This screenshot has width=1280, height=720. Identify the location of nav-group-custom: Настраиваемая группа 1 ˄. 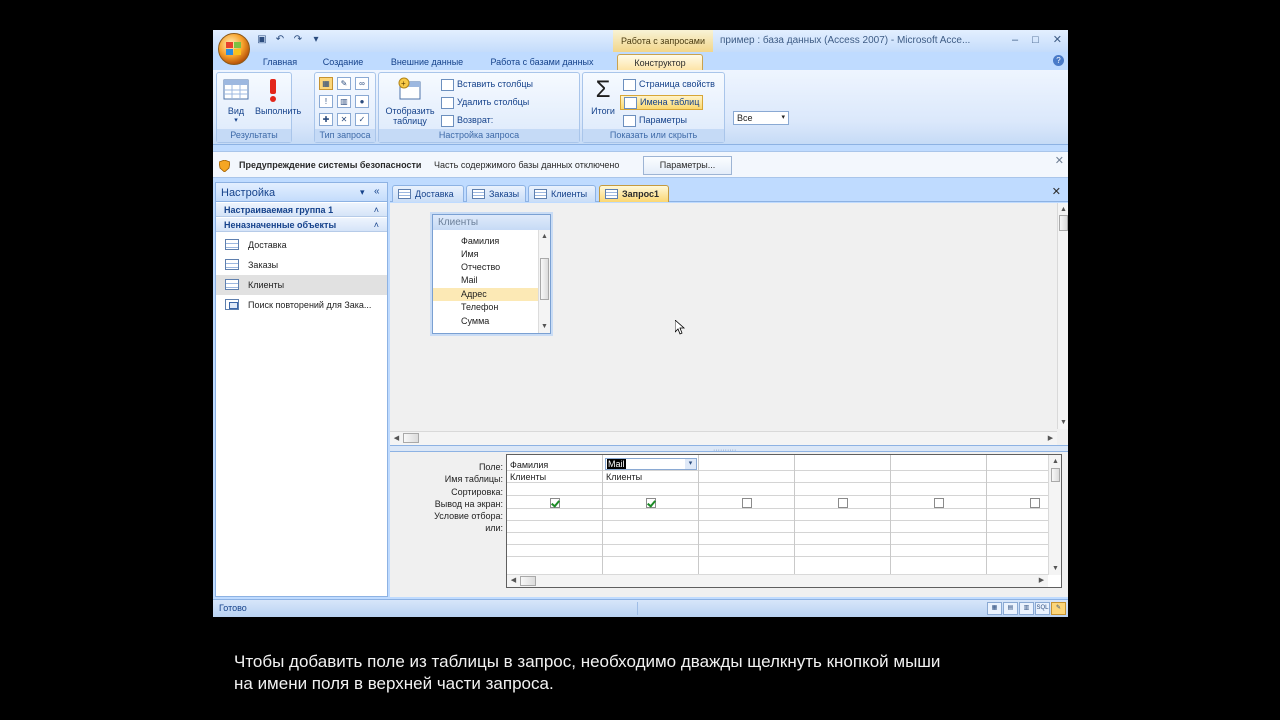
(301, 210).